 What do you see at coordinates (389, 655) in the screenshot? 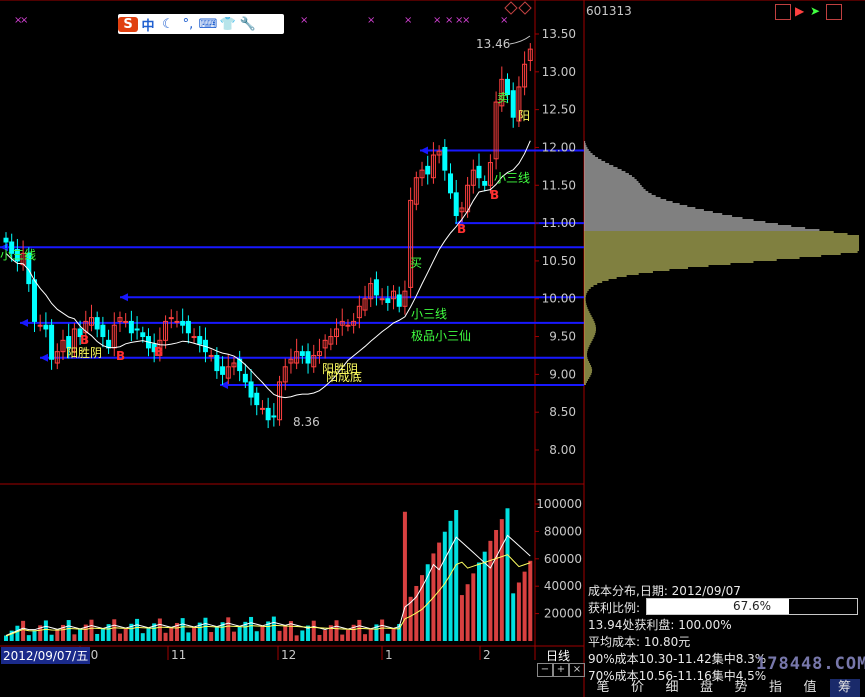
I see `month-label: 1` at bounding box center [389, 655].